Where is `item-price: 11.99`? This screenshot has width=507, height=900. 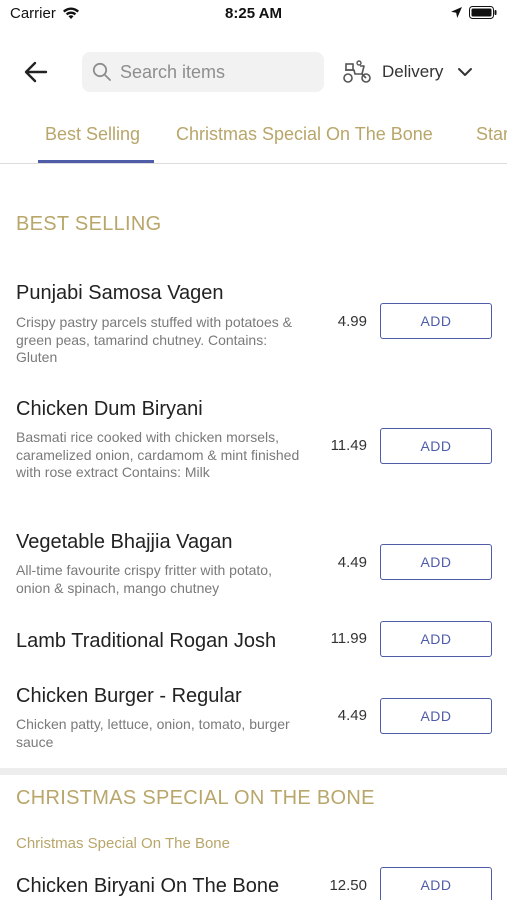 item-price: 11.99 is located at coordinates (348, 638).